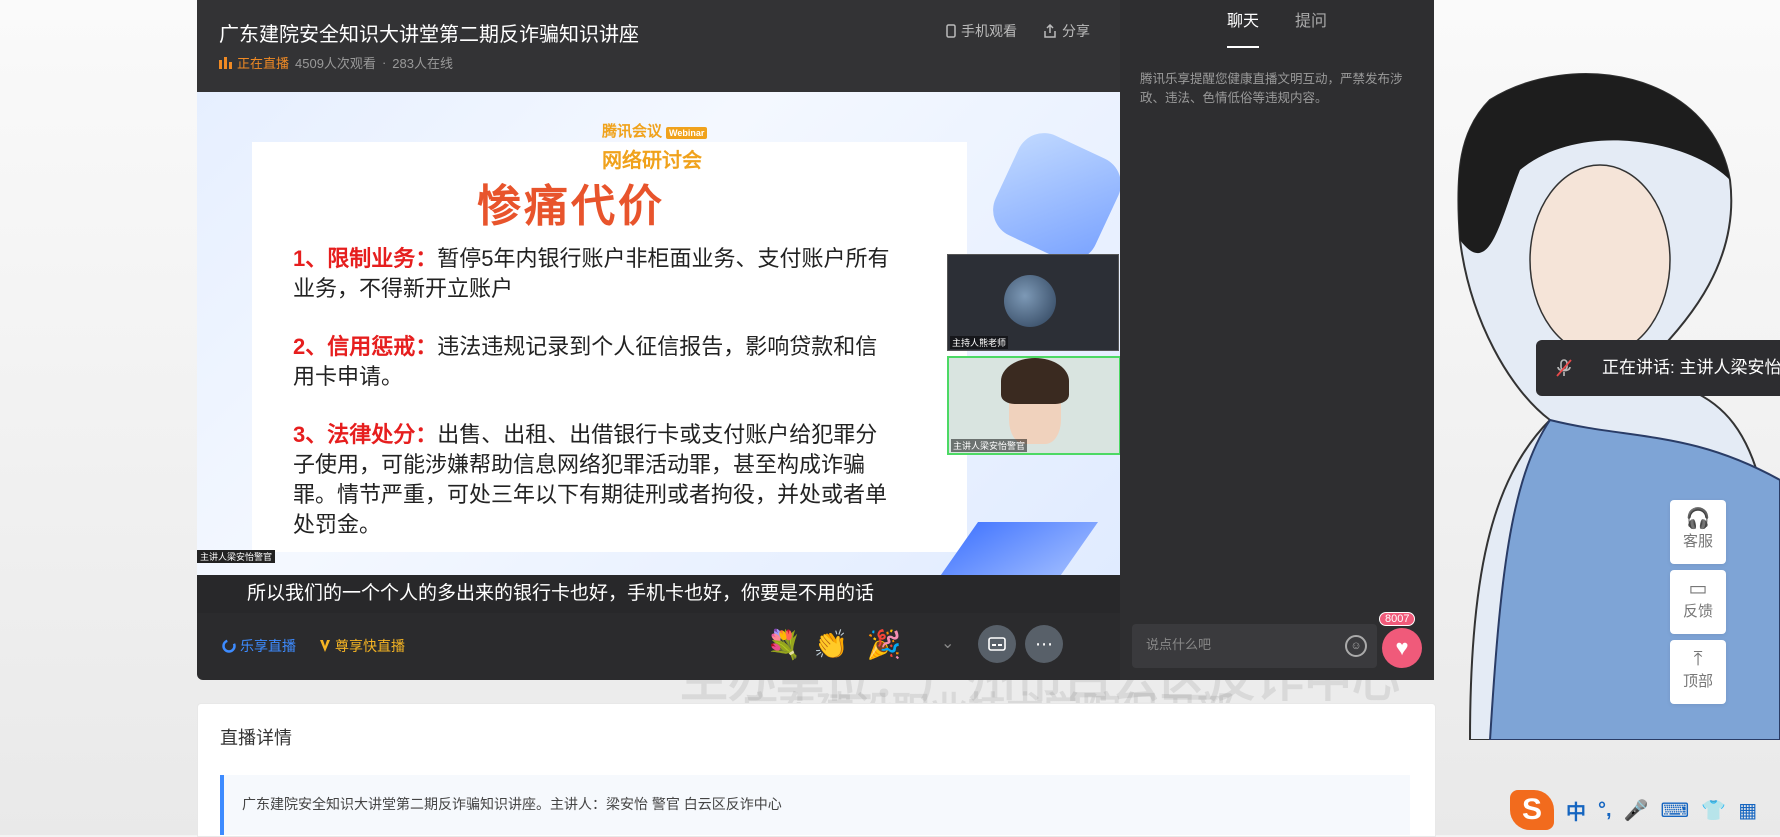 This screenshot has width=1780, height=837. I want to click on slide-brand-subtitle: 网络研讨会, so click(652, 161).